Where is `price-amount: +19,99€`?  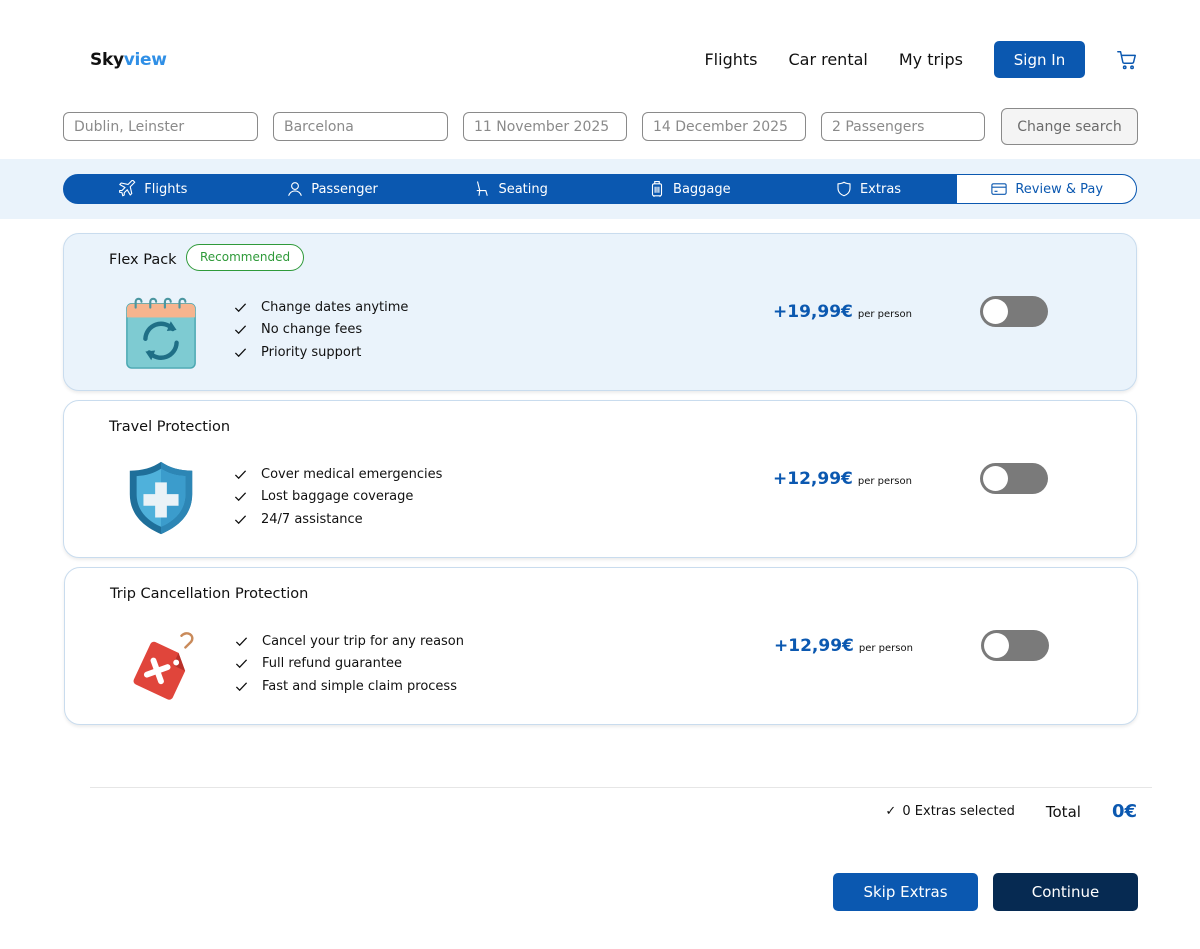
price-amount: +19,99€ is located at coordinates (813, 312).